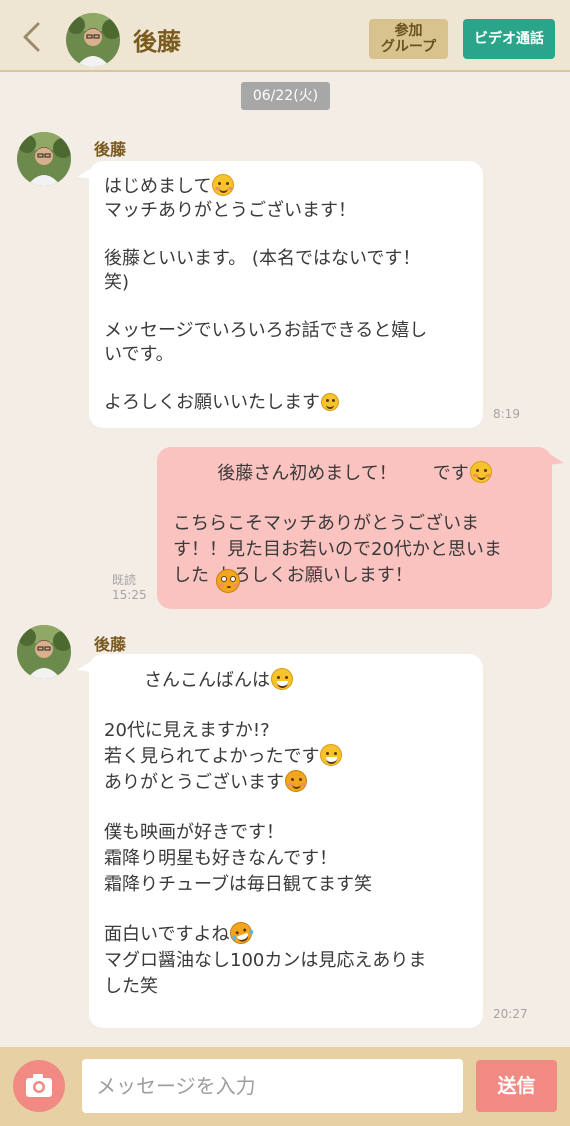  I want to click on message-time: 15:25, so click(129, 595).